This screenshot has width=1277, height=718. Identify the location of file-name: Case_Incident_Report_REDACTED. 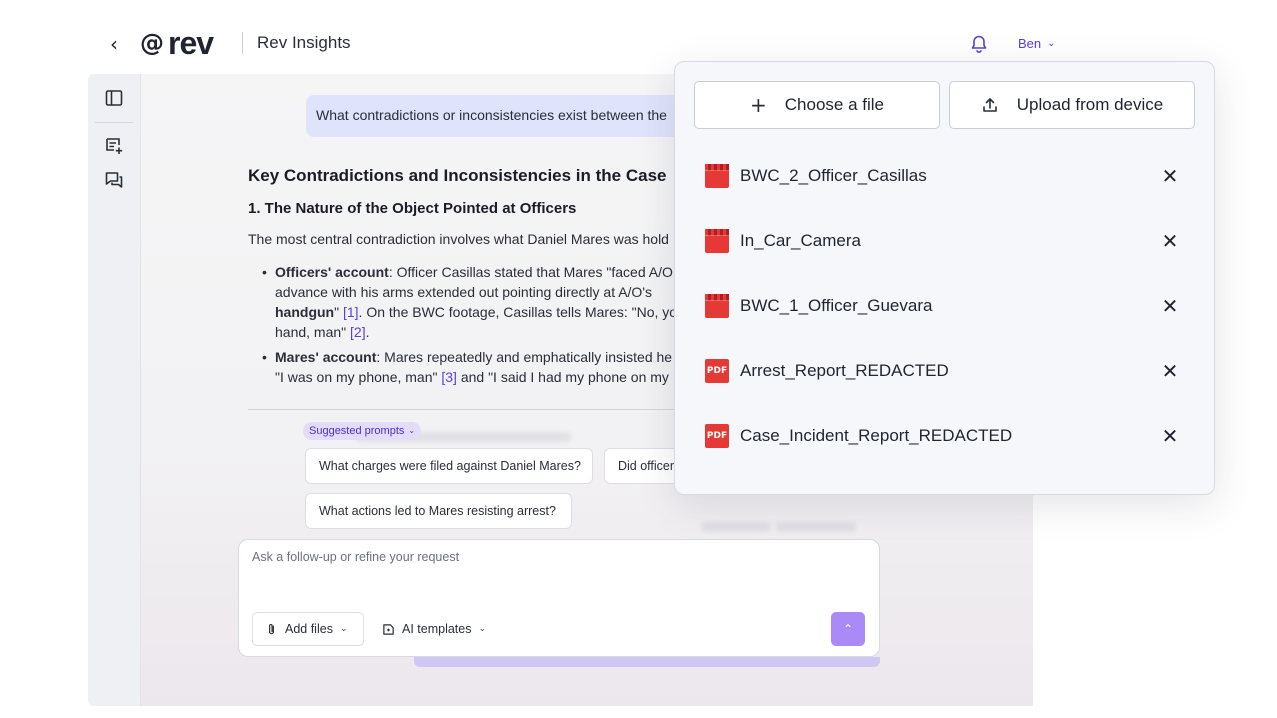
(876, 435).